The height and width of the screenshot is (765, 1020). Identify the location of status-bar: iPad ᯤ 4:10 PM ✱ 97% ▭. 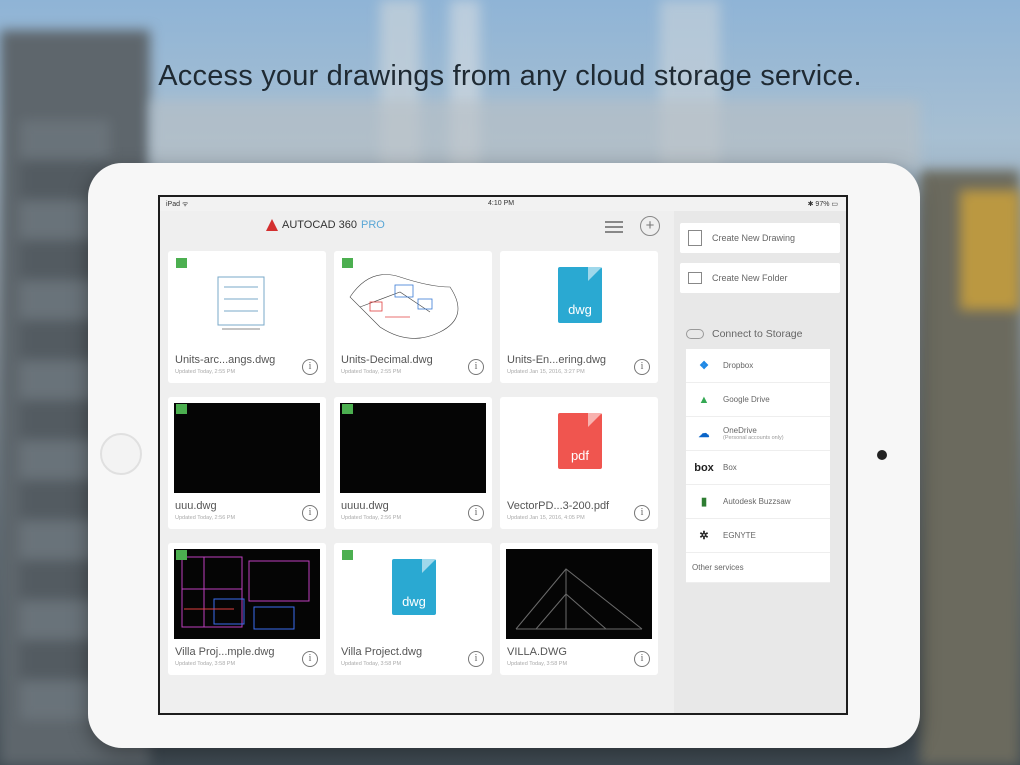
(503, 204).